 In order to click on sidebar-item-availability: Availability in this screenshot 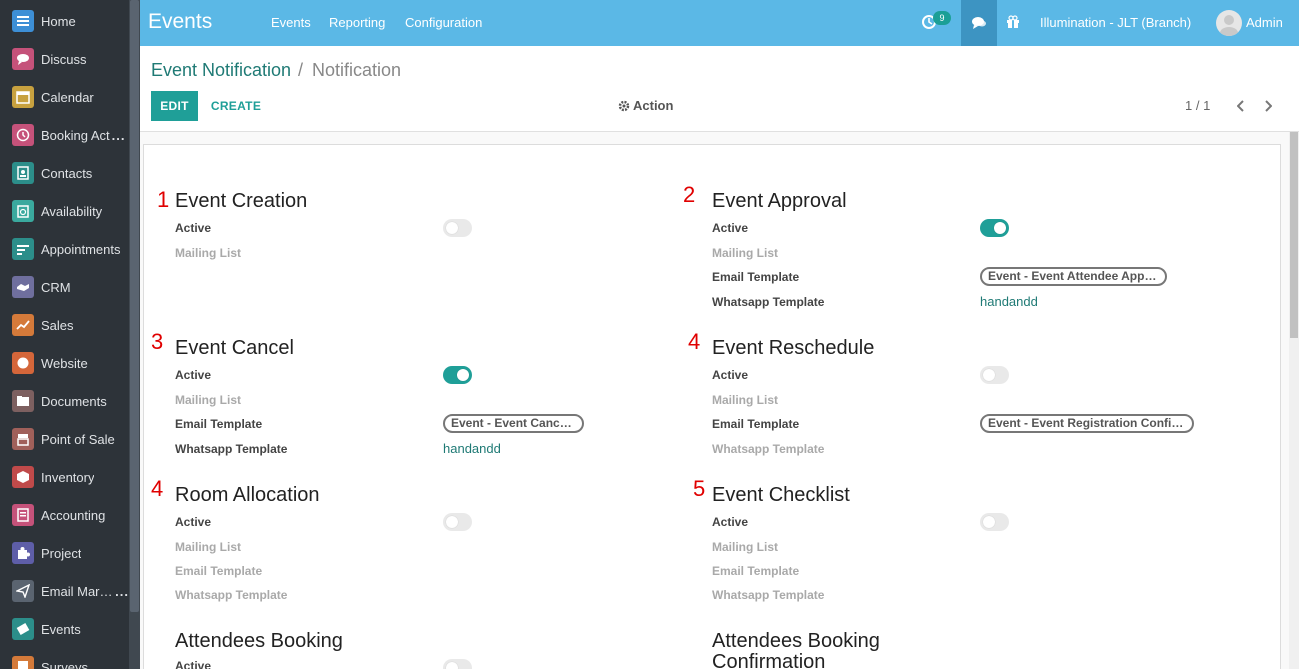, I will do `click(64, 211)`.